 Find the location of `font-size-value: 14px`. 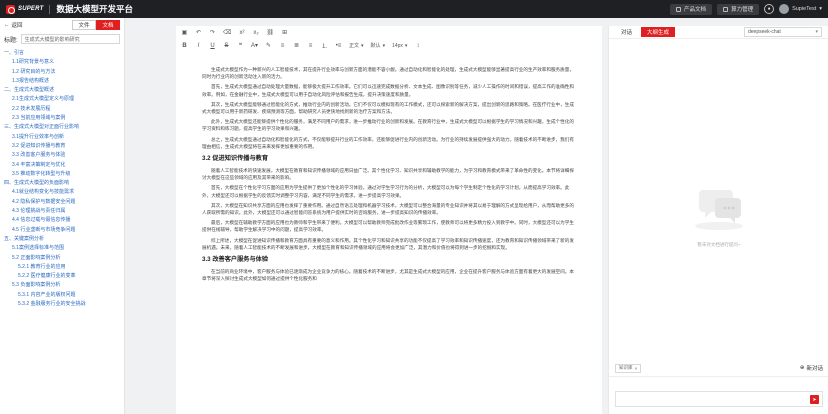

font-size-value: 14px is located at coordinates (397, 45).